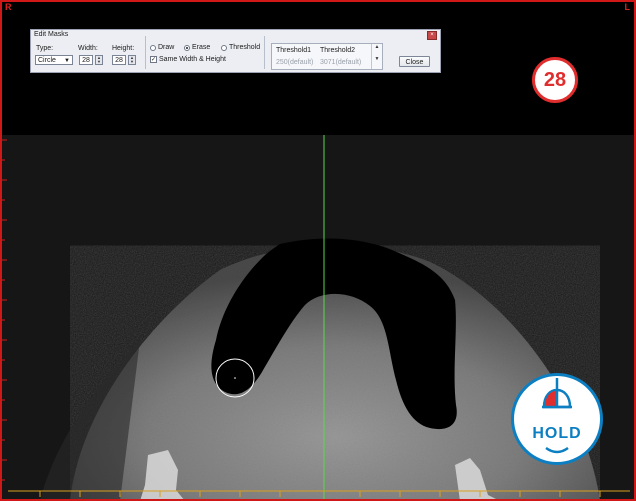 The height and width of the screenshot is (501, 636). Describe the element at coordinates (414, 61) in the screenshot. I see `close-button: Close` at that location.